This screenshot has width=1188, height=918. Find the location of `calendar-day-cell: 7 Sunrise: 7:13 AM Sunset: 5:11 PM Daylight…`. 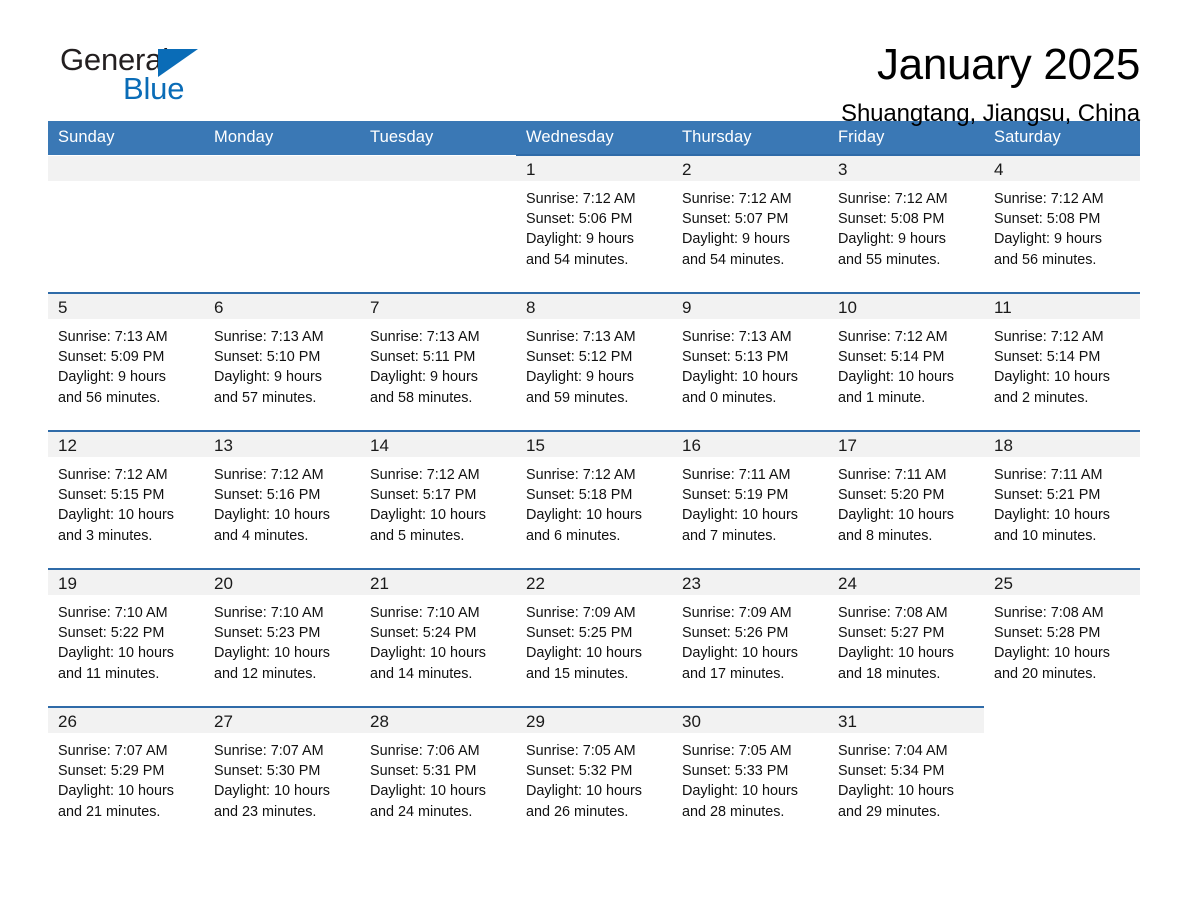

calendar-day-cell: 7 Sunrise: 7:13 AM Sunset: 5:11 PM Daylight… is located at coordinates (438, 356).